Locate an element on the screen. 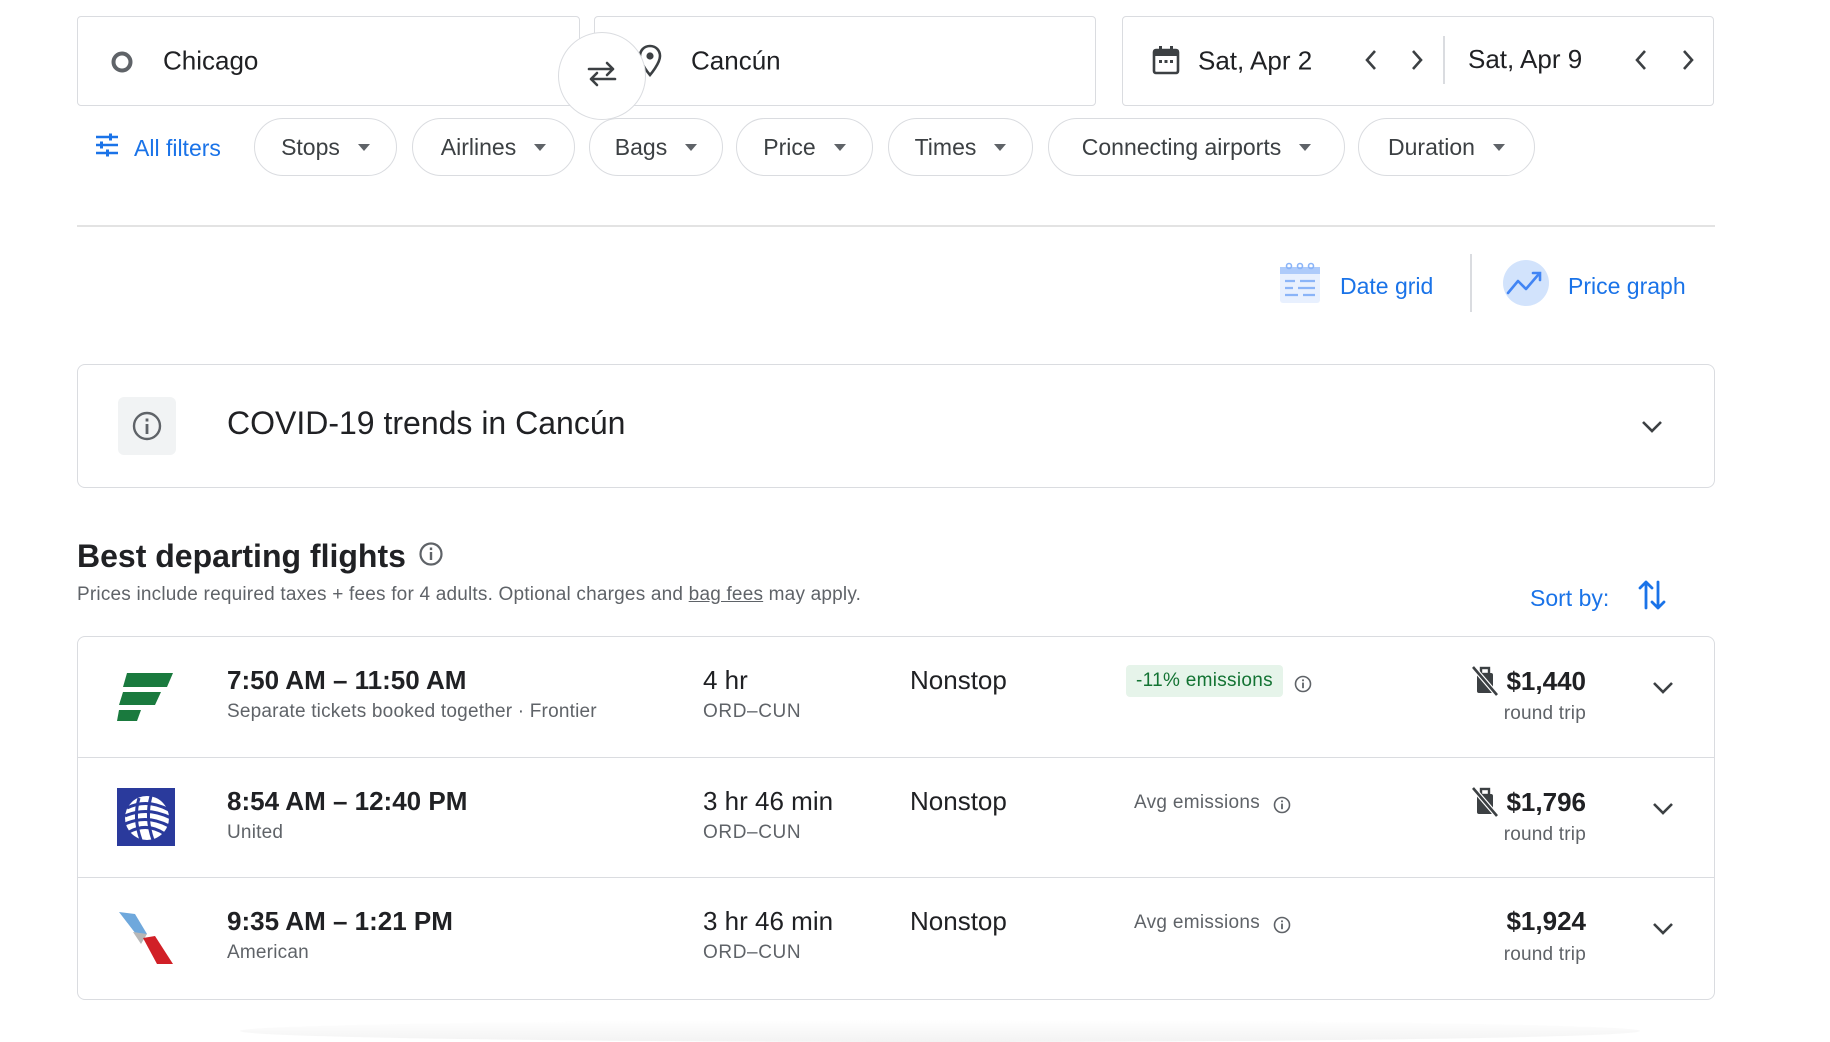 Image resolution: width=1830 pixels, height=1042 pixels. filter-chip-airlines: Airlines is located at coordinates (493, 147).